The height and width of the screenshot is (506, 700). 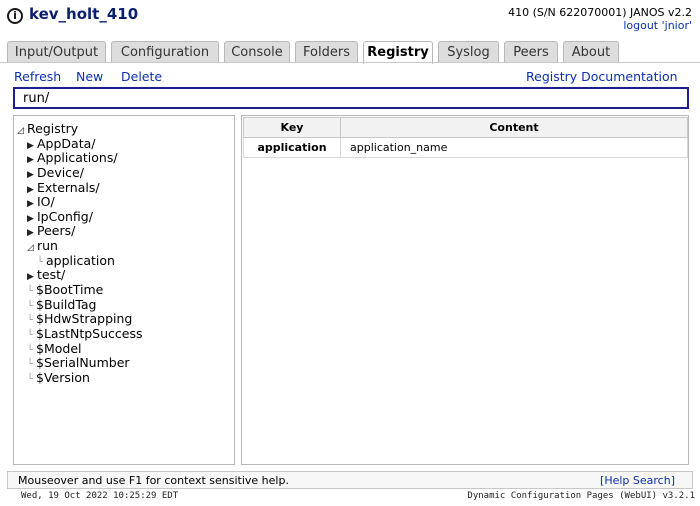 I want to click on tree-item-label: $BootTime, so click(x=70, y=289).